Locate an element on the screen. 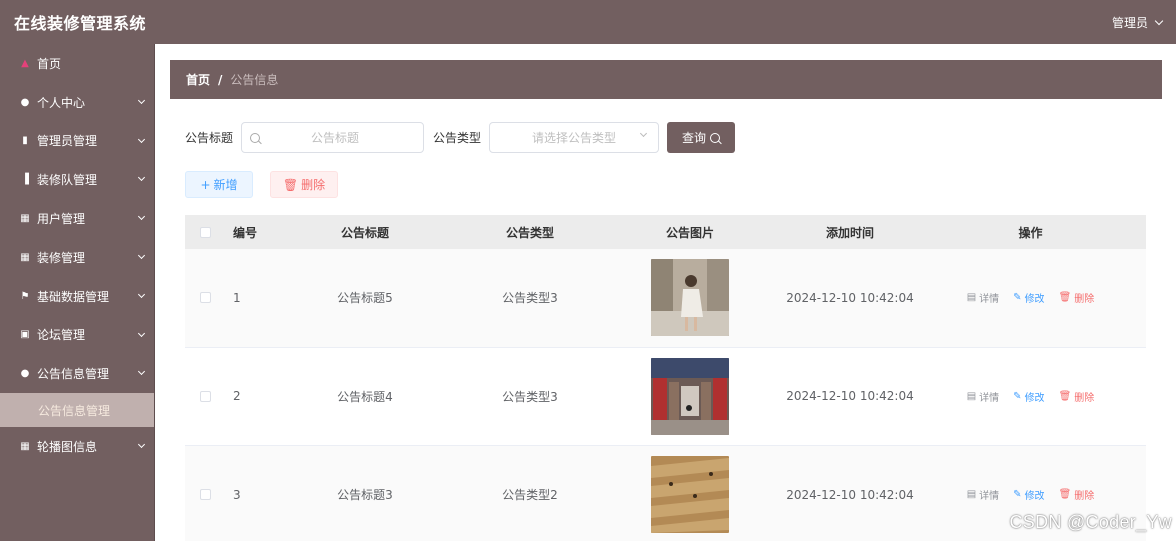  sidebar-item-team: ▐ 装修队管理 is located at coordinates (77, 179).